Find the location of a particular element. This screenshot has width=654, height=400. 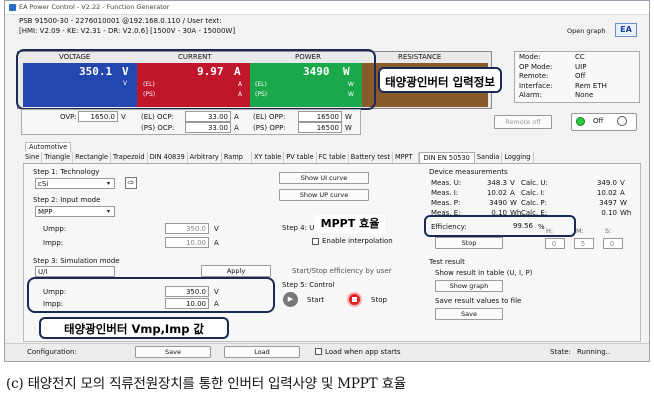

save-result-button: Save is located at coordinates (469, 314).